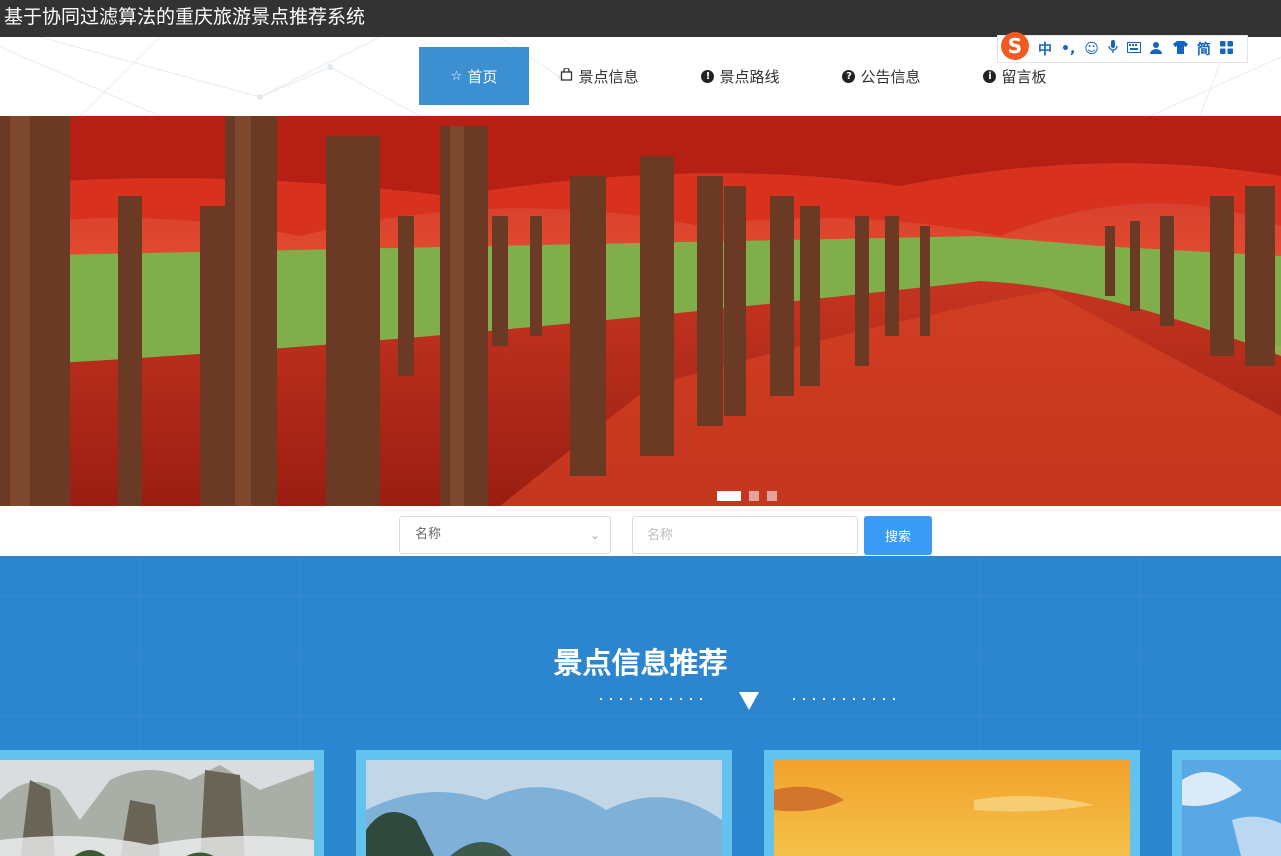 Image resolution: width=1281 pixels, height=856 pixels. What do you see at coordinates (1226, 49) in the screenshot?
I see `toolbox-icon` at bounding box center [1226, 49].